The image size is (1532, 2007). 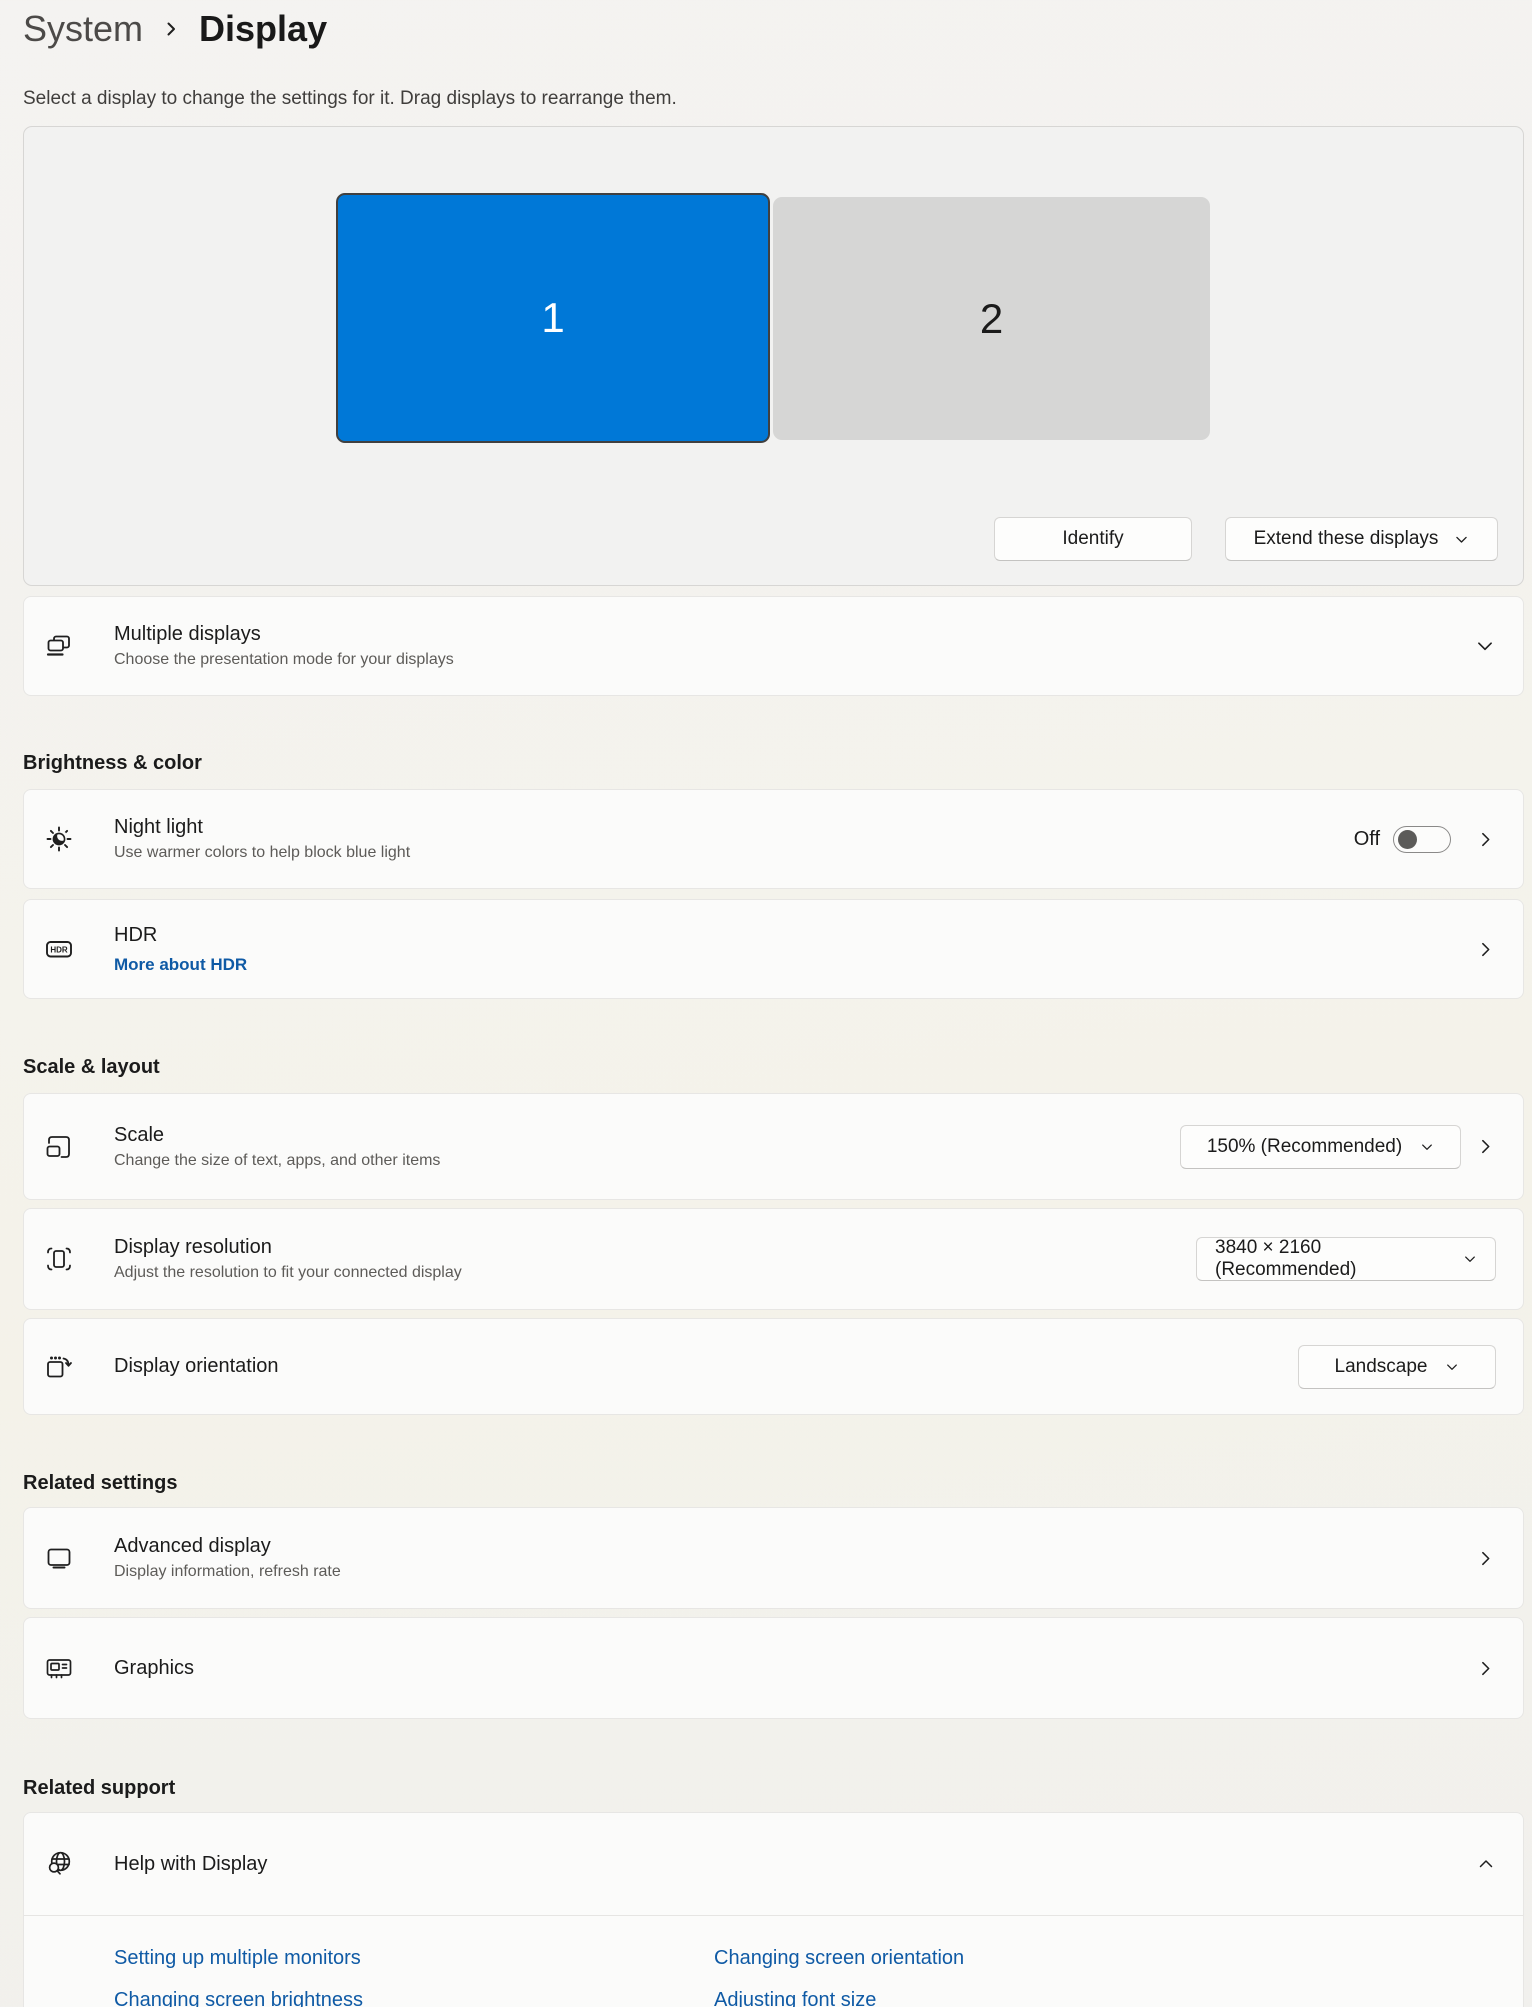 What do you see at coordinates (180, 965) in the screenshot?
I see `hdr-more-link: More about HDR` at bounding box center [180, 965].